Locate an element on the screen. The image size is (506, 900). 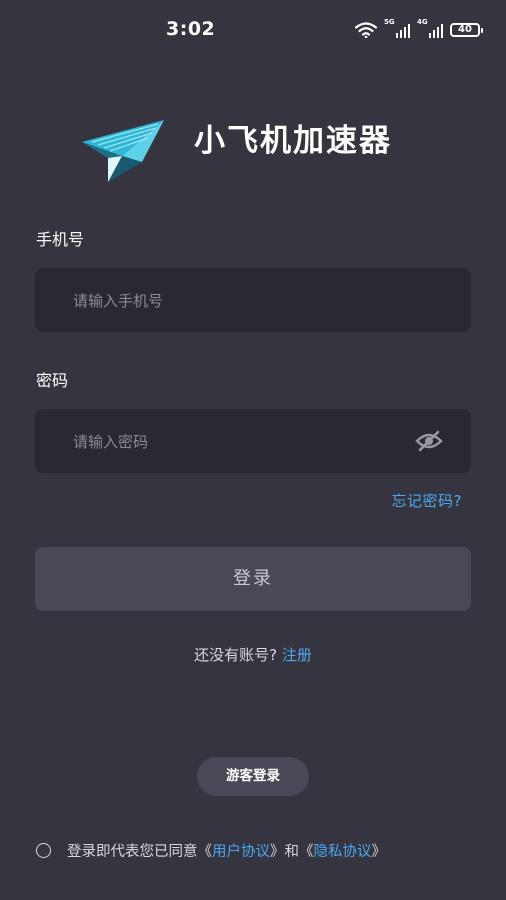
forgot-password-link: 忘记密码? is located at coordinates (427, 500).